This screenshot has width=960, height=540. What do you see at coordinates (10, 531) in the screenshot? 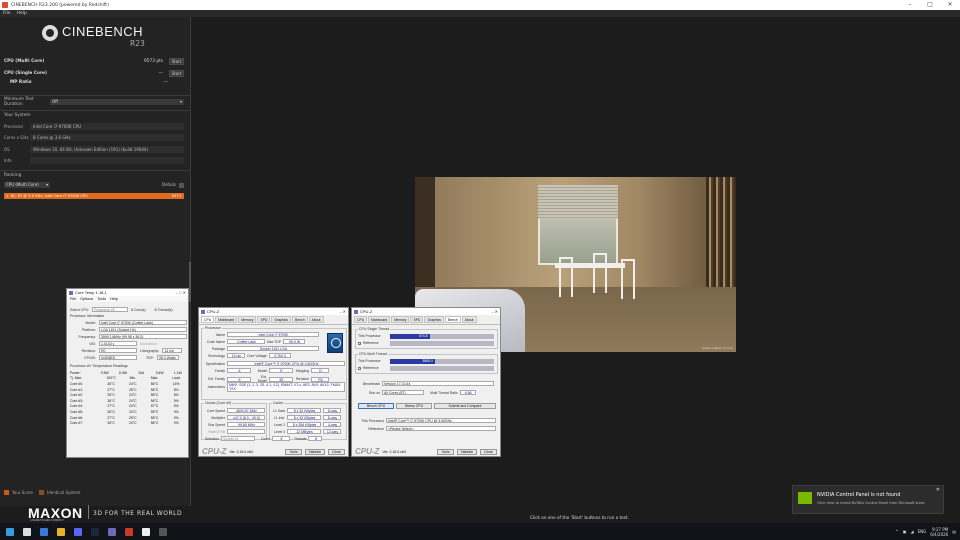
I see `start-icon` at bounding box center [10, 531].